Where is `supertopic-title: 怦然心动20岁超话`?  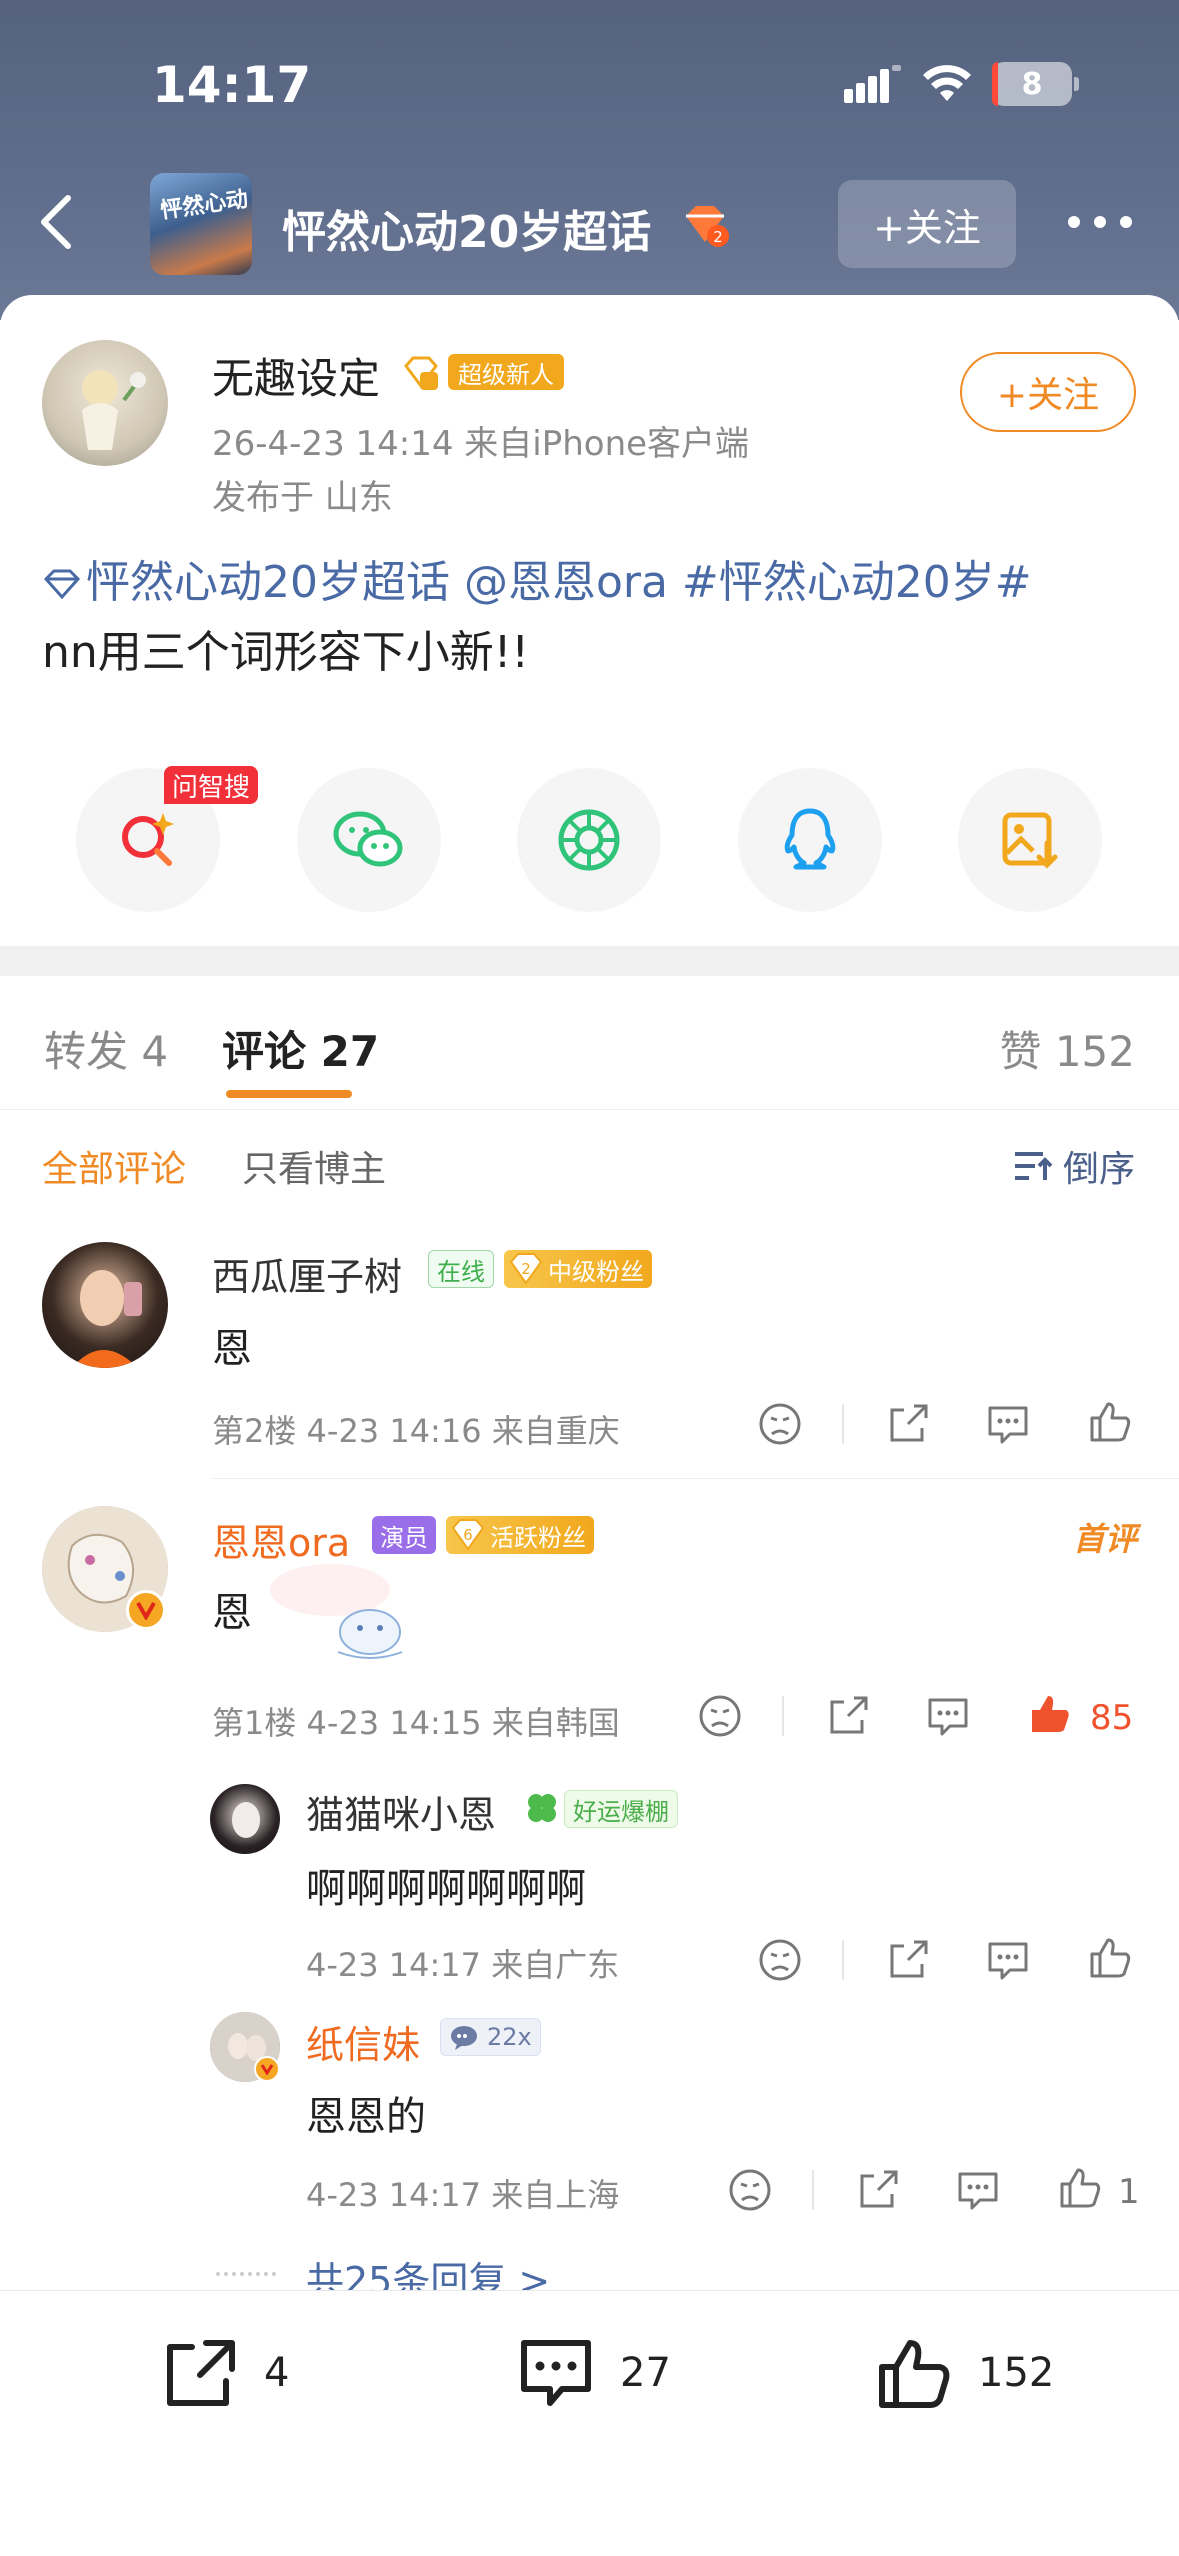 supertopic-title: 怦然心动20岁超话 is located at coordinates (466, 228).